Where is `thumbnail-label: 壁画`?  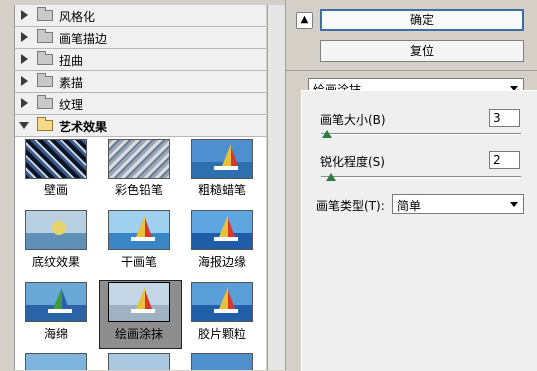 thumbnail-label: 壁画 is located at coordinates (55, 190).